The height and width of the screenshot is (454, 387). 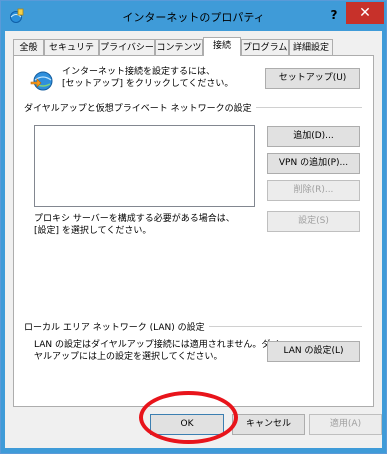 I want to click on setup-button: セットアップ(U), so click(x=312, y=78).